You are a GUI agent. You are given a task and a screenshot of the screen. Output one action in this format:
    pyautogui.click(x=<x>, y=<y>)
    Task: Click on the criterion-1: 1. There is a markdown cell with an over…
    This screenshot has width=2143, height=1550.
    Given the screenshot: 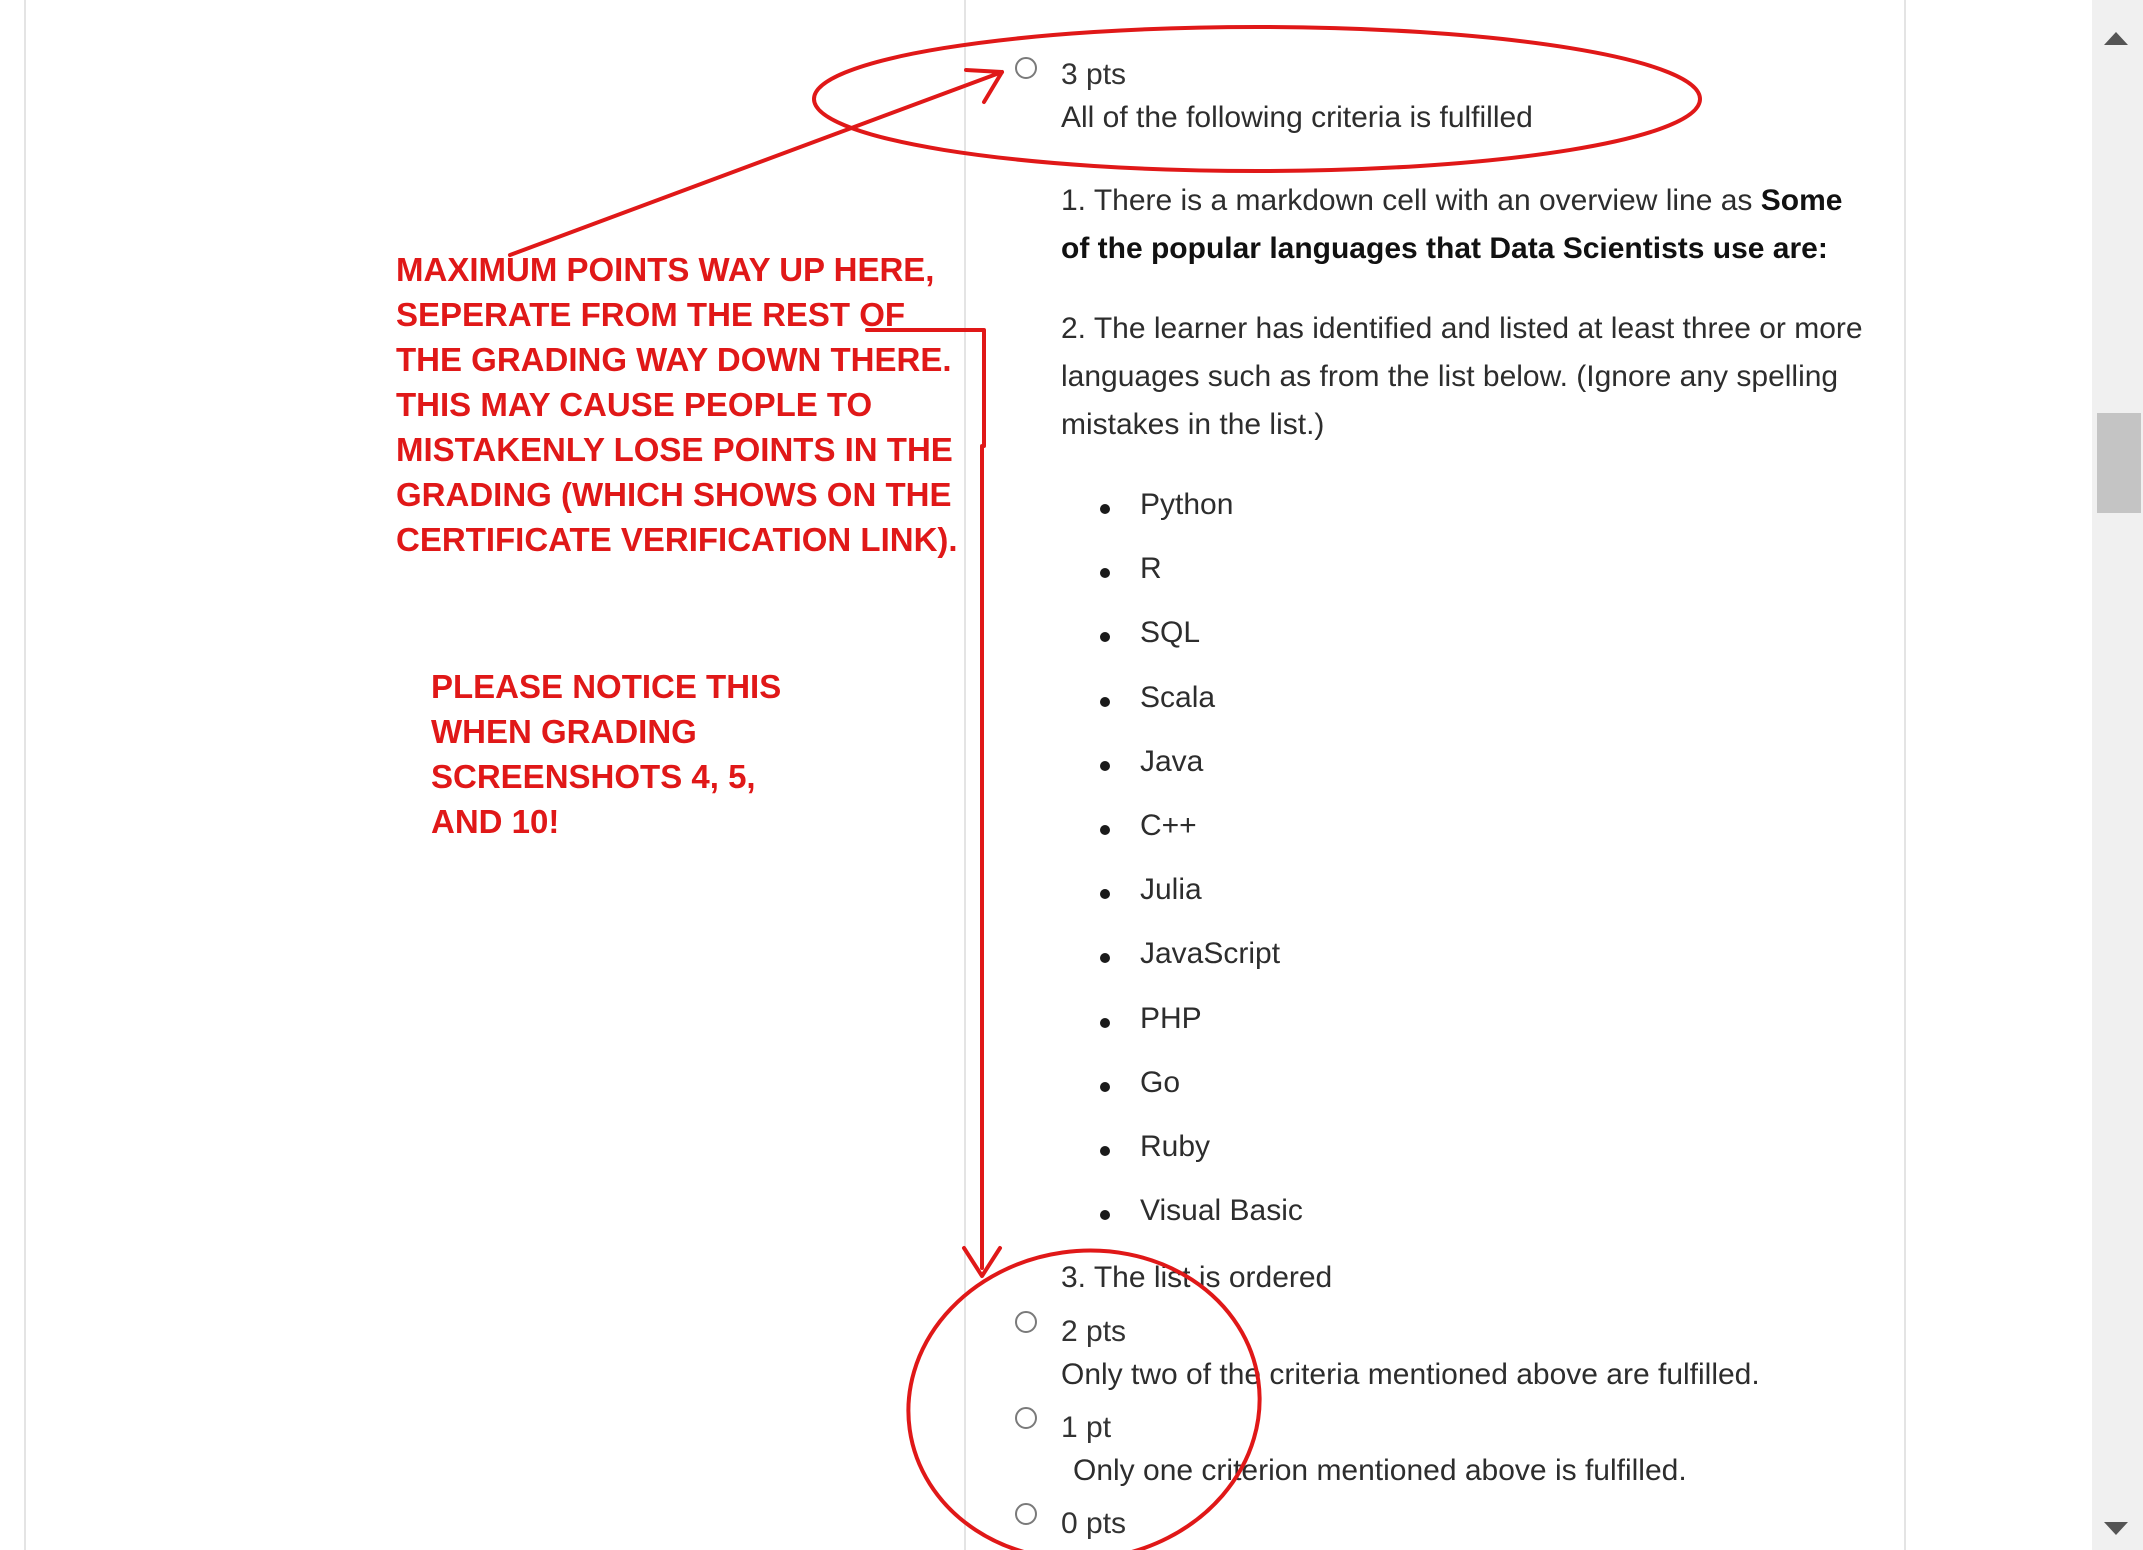 What is the action you would take?
    pyautogui.click(x=1466, y=225)
    